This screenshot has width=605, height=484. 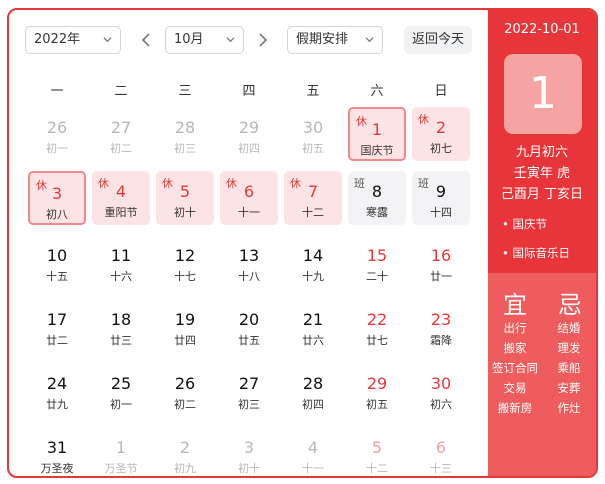 What do you see at coordinates (249, 191) in the screenshot?
I see `day-number: 6` at bounding box center [249, 191].